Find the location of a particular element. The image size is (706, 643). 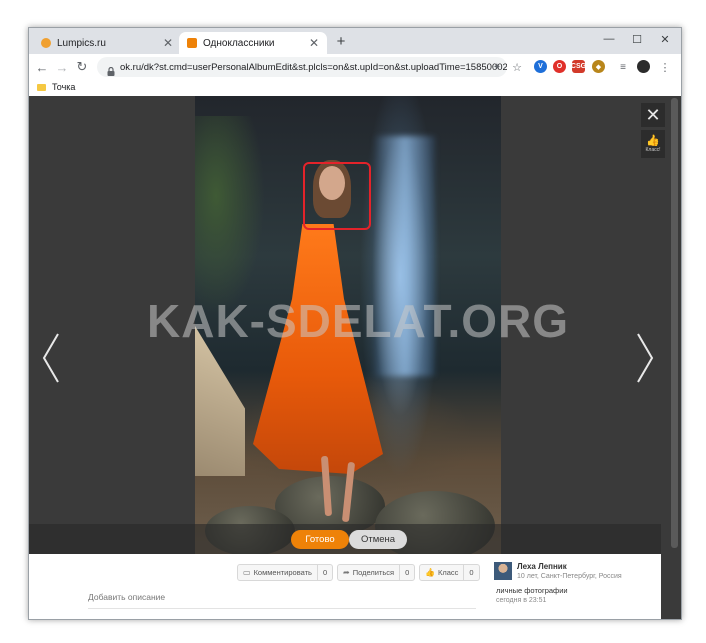

maximize-button: ☐ is located at coordinates (637, 39).